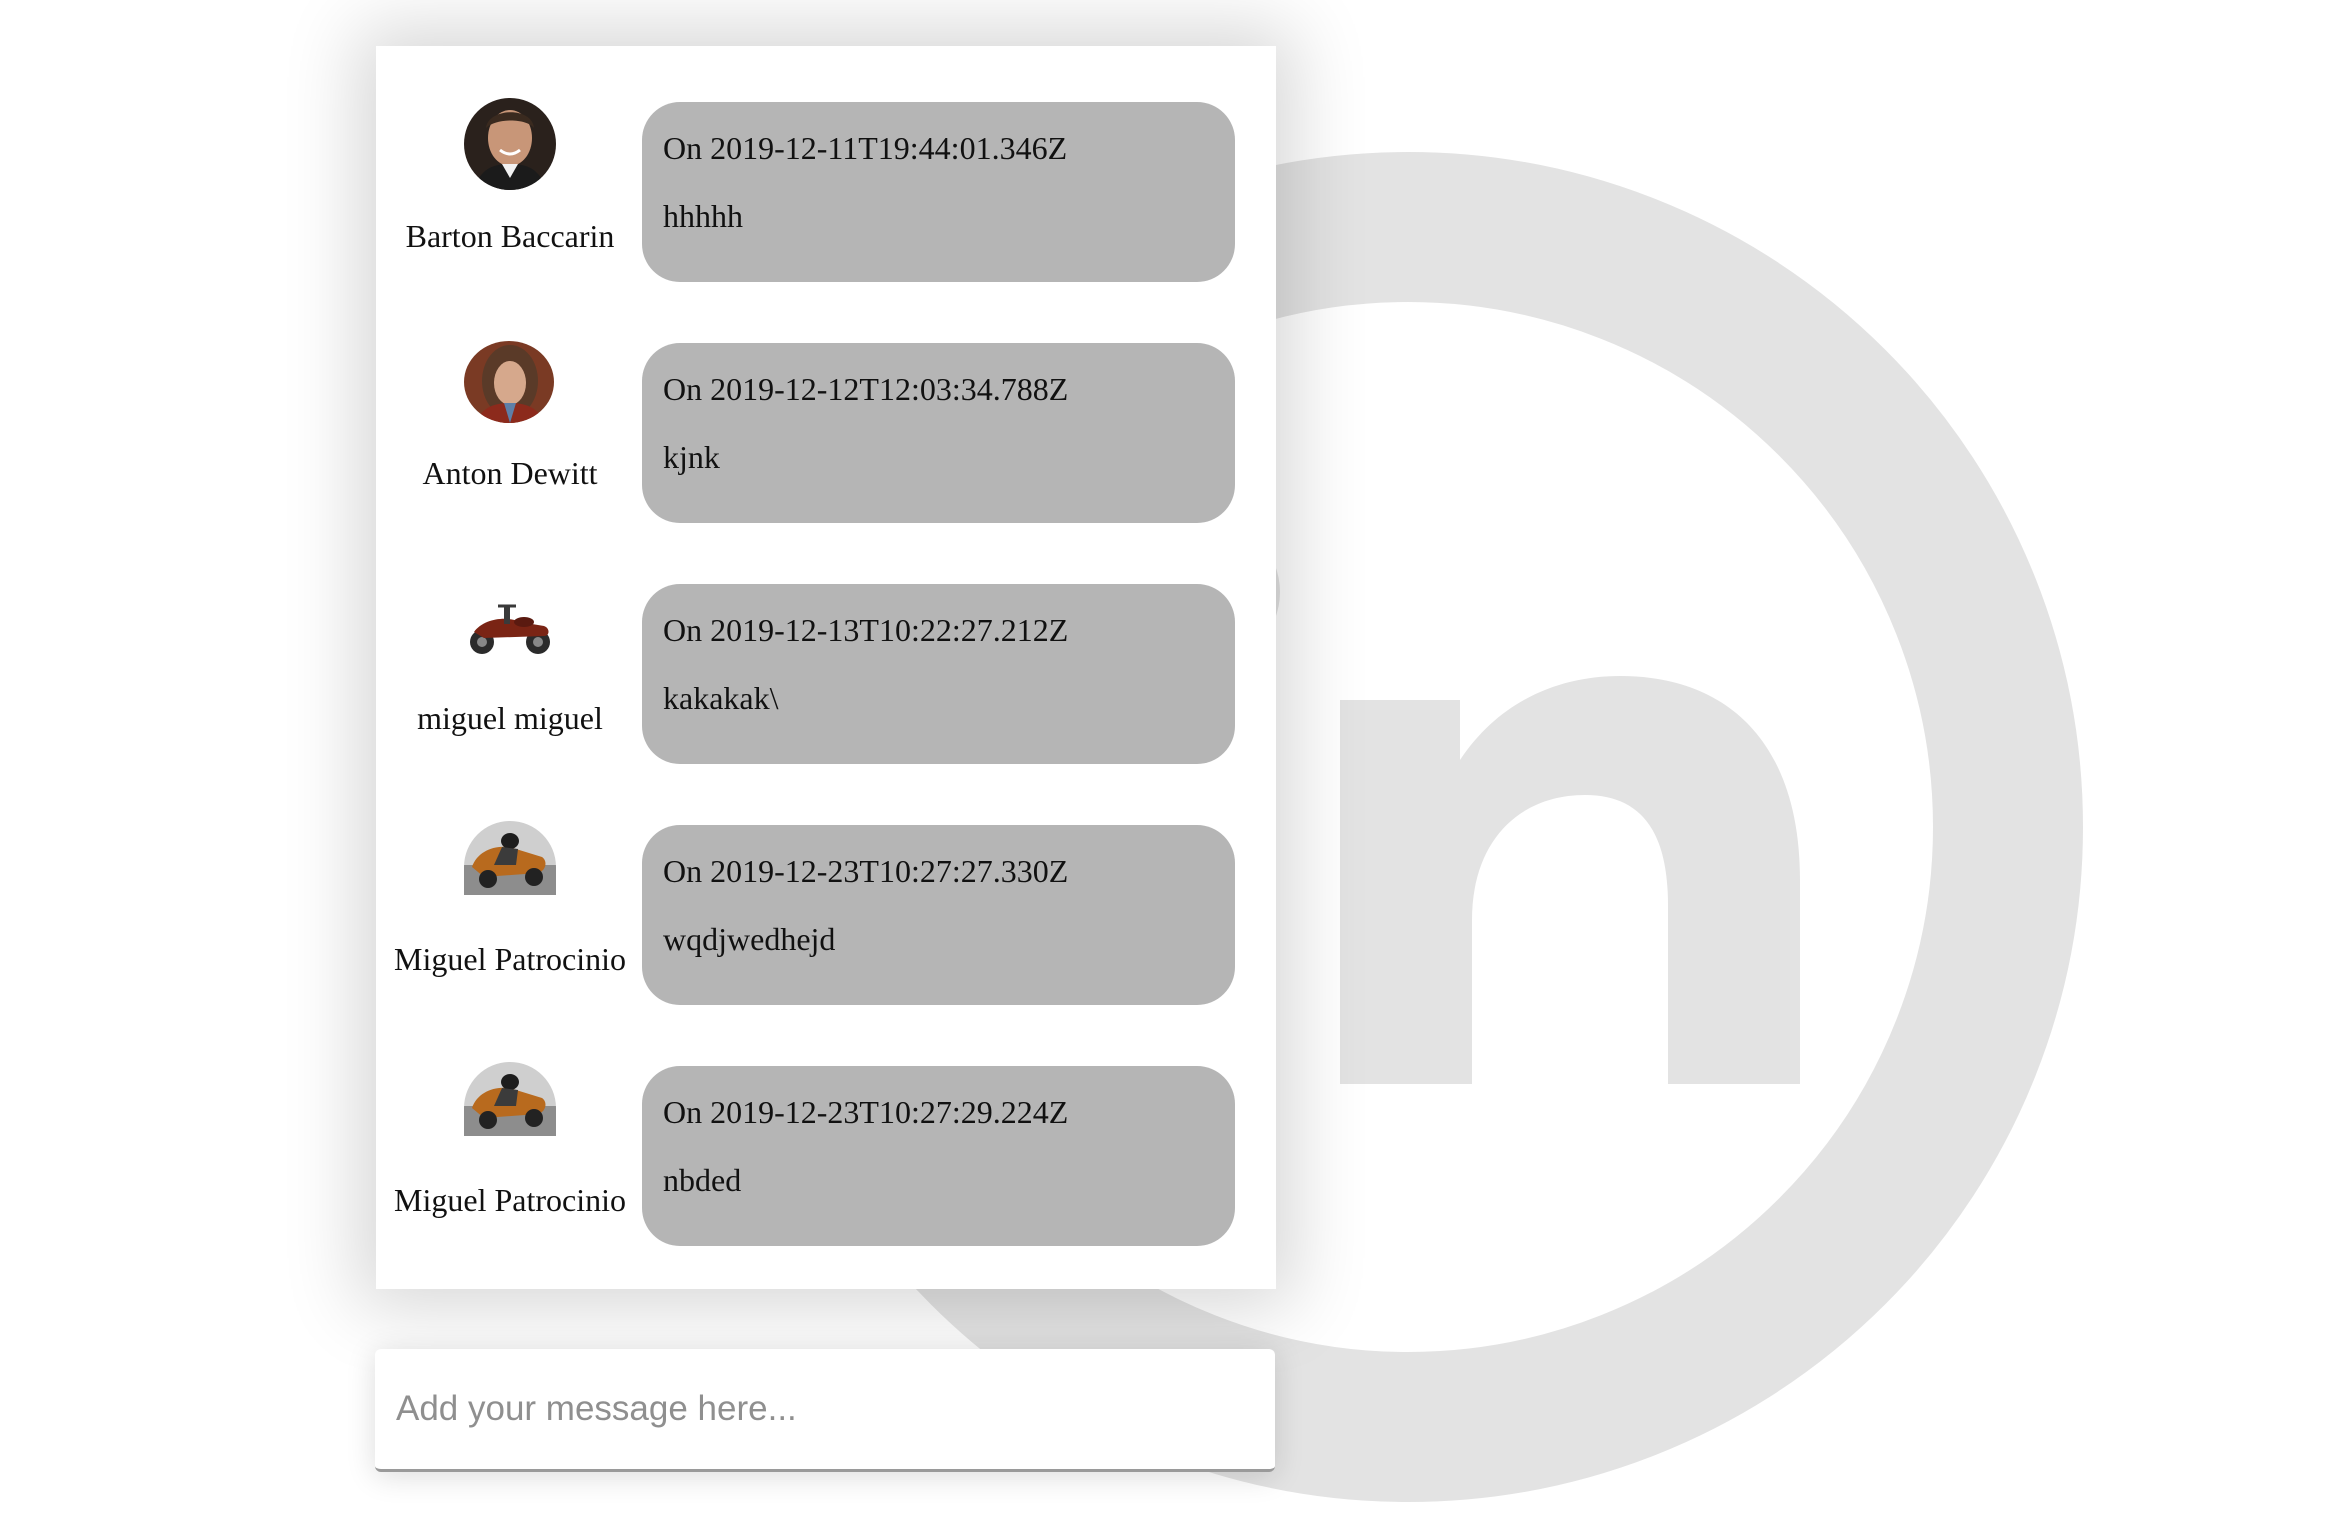 This screenshot has width=2346, height=1516. I want to click on message-composer, so click(825, 1410).